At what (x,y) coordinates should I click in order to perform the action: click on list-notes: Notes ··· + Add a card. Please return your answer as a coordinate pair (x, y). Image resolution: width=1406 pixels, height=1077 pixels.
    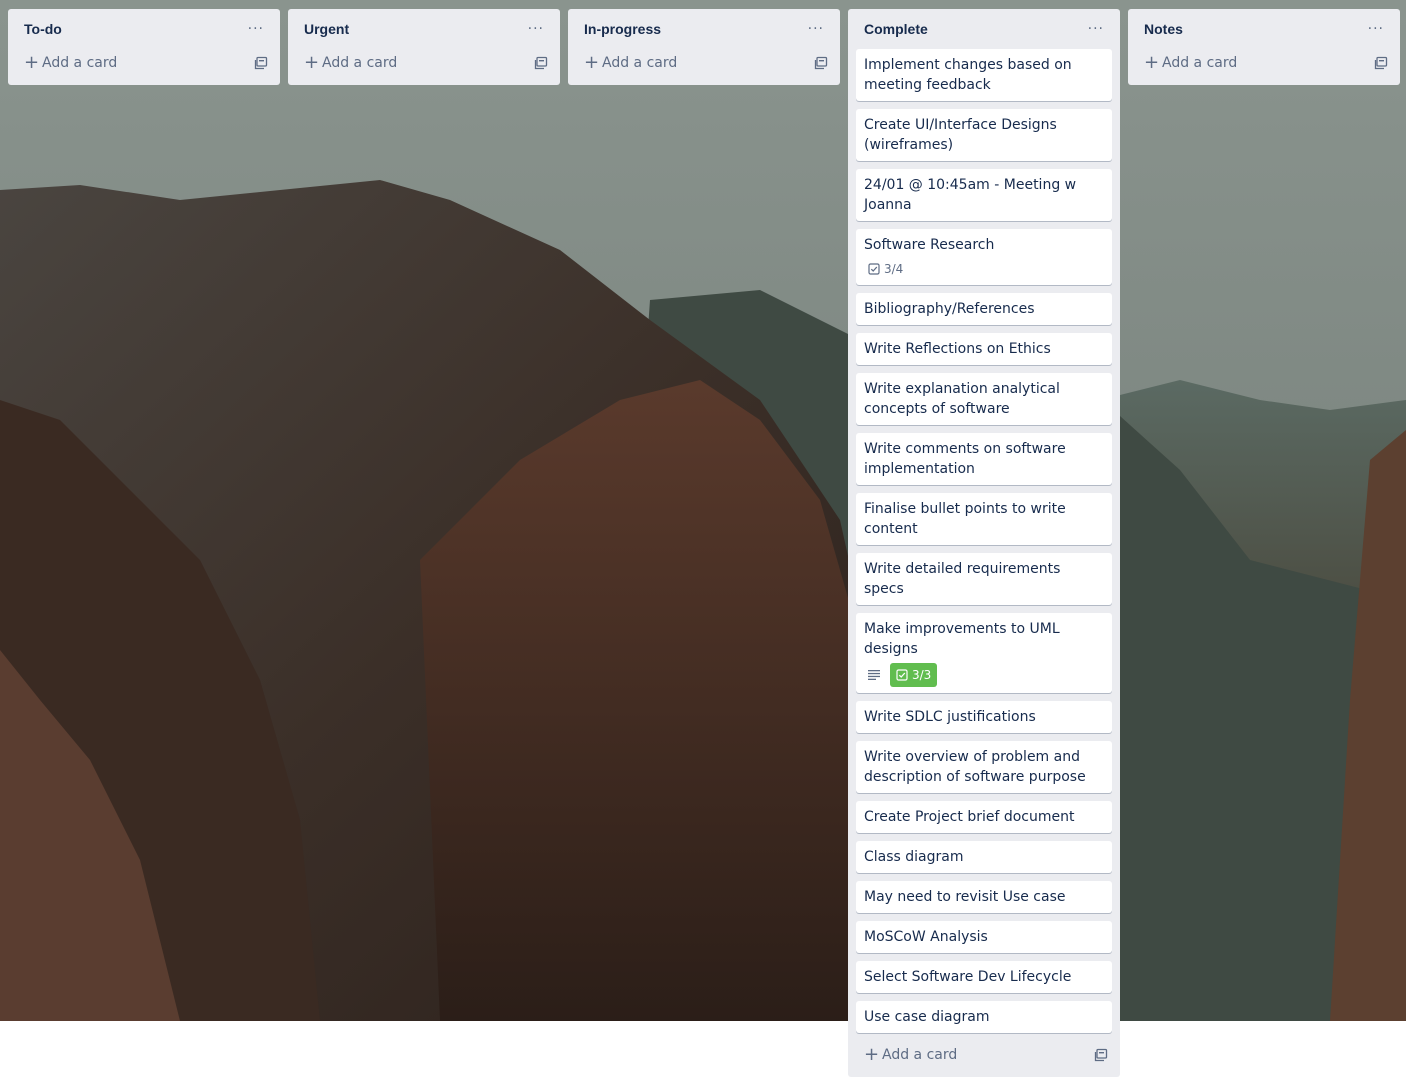
    Looking at the image, I should click on (1264, 47).